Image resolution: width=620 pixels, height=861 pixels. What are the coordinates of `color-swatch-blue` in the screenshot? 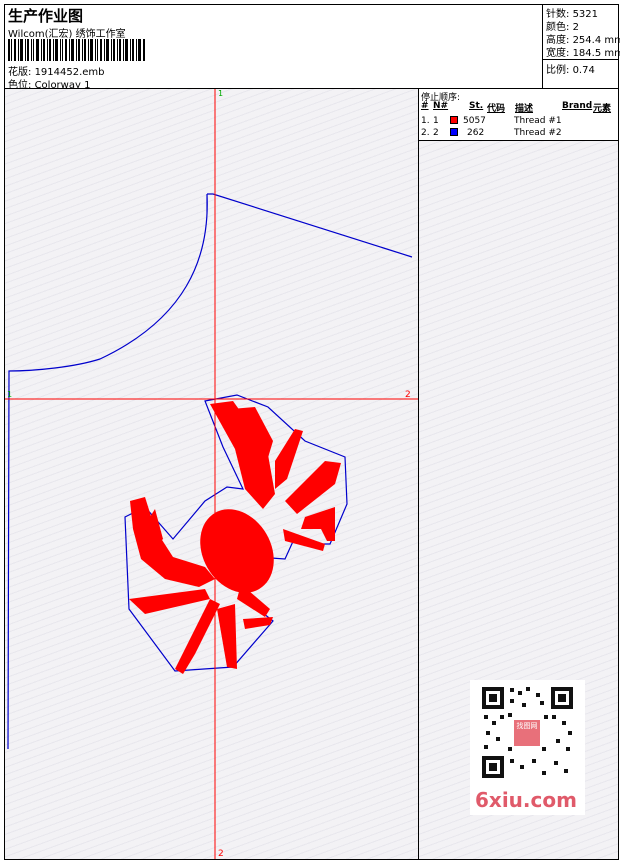 It's located at (454, 132).